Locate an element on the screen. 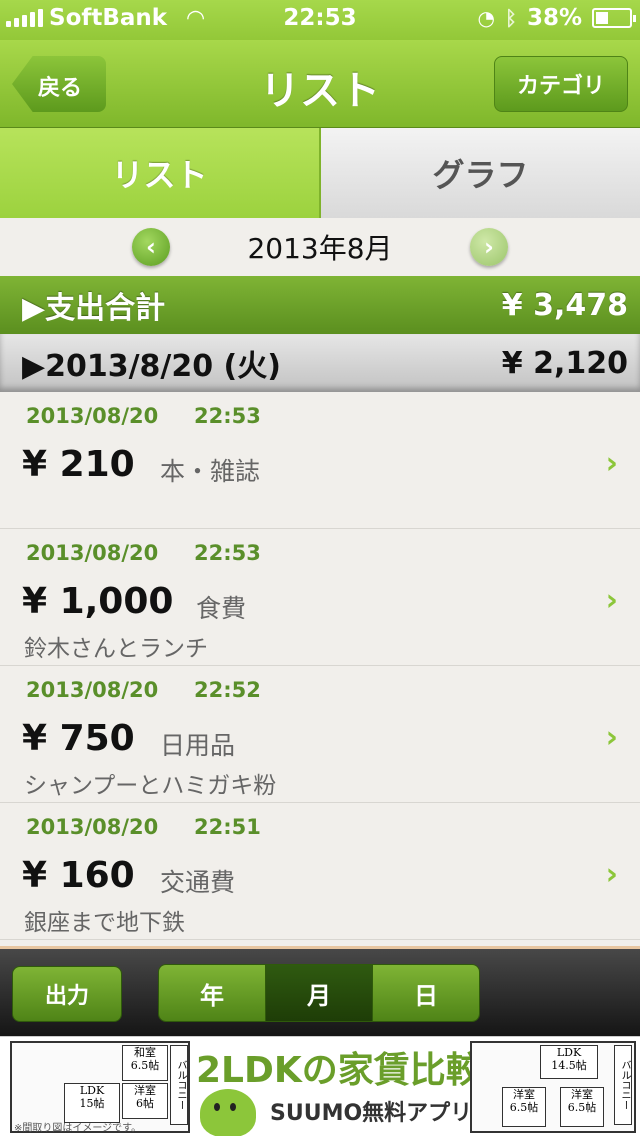 This screenshot has height=1136, width=640. toolbar-divider is located at coordinates (320, 947).